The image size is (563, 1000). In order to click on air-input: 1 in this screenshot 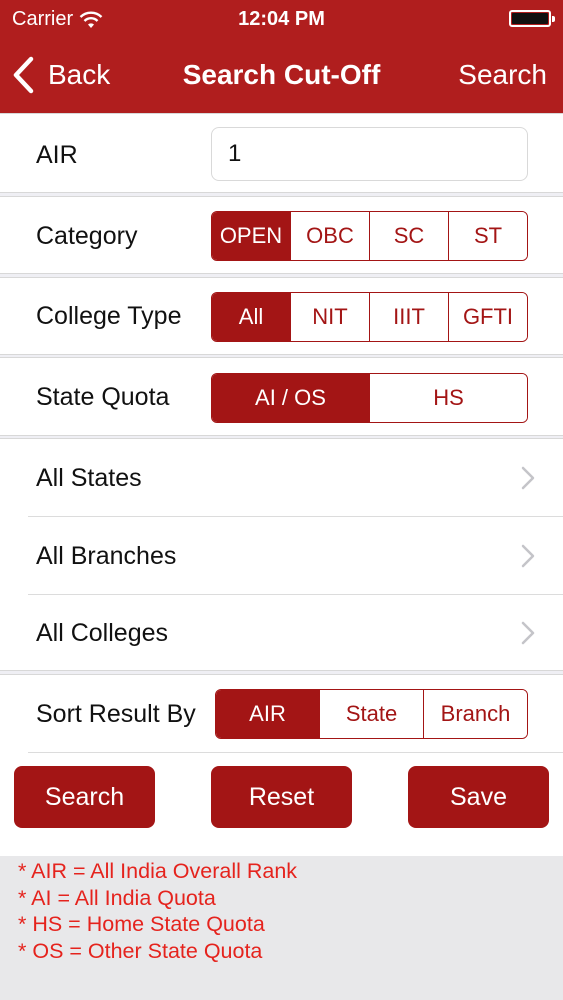, I will do `click(369, 154)`.